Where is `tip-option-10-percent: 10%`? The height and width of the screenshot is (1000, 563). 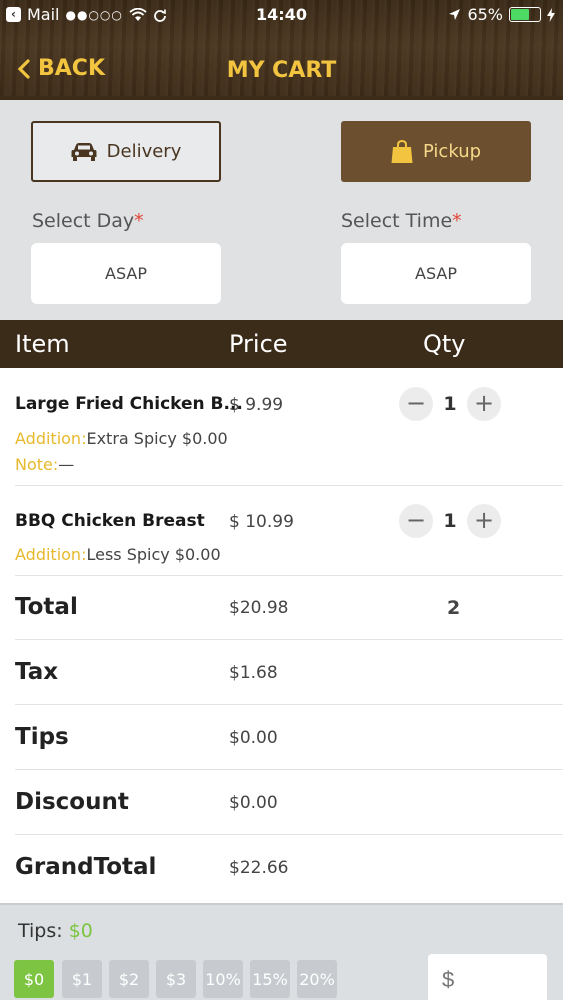
tip-option-10-percent: 10% is located at coordinates (223, 979).